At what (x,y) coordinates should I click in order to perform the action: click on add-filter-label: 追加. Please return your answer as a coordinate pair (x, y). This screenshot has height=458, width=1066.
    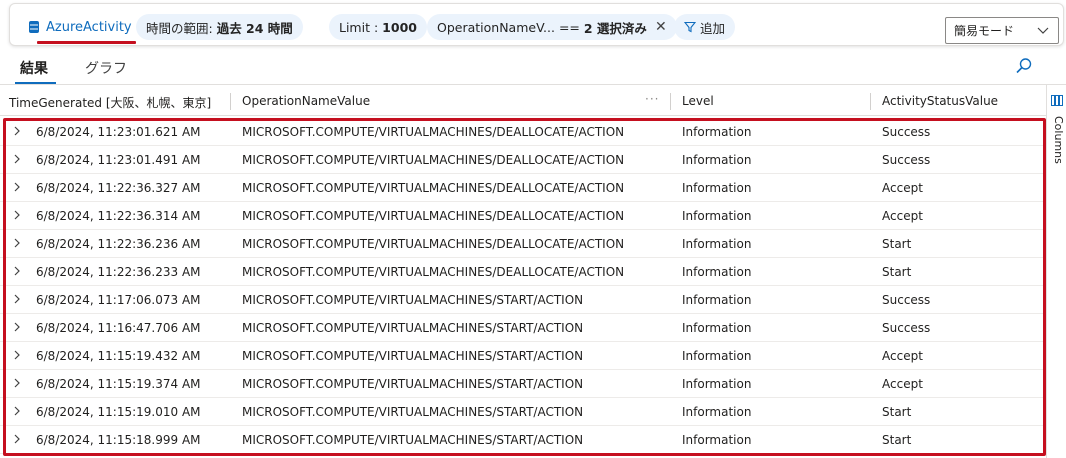
    Looking at the image, I should click on (713, 28).